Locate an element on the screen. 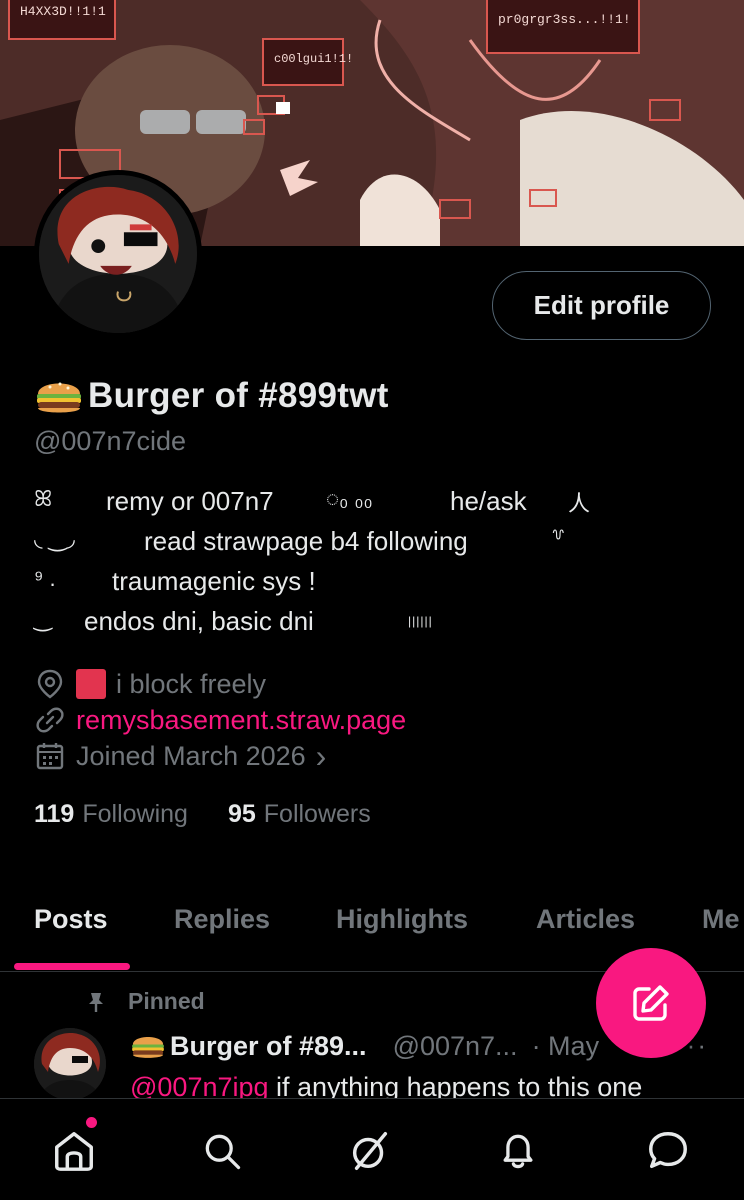 The image size is (744, 1200). bio-decoration: ꒷ is located at coordinates (559, 541).